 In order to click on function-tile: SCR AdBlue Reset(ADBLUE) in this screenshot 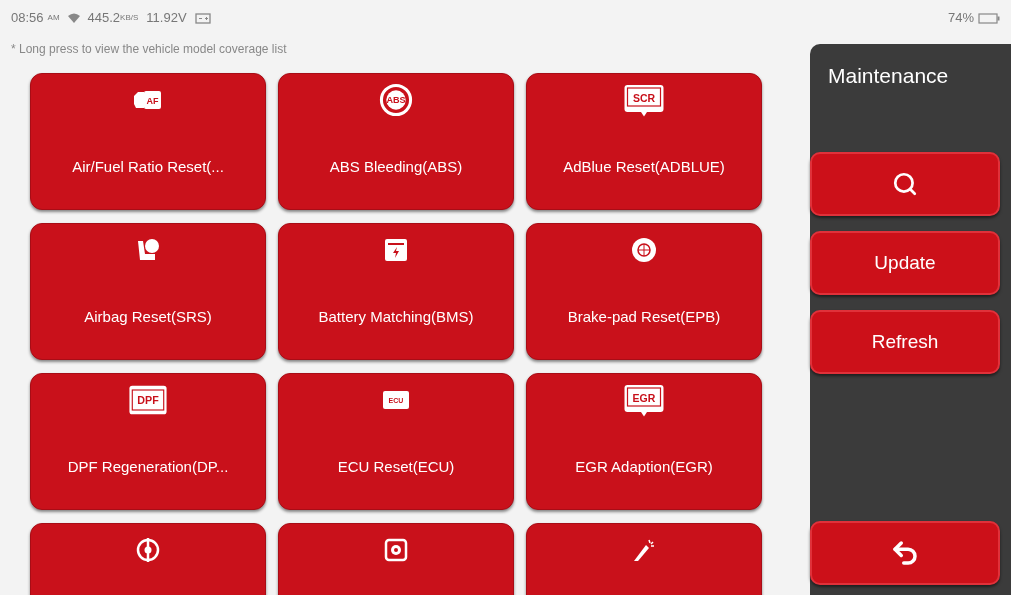, I will do `click(644, 141)`.